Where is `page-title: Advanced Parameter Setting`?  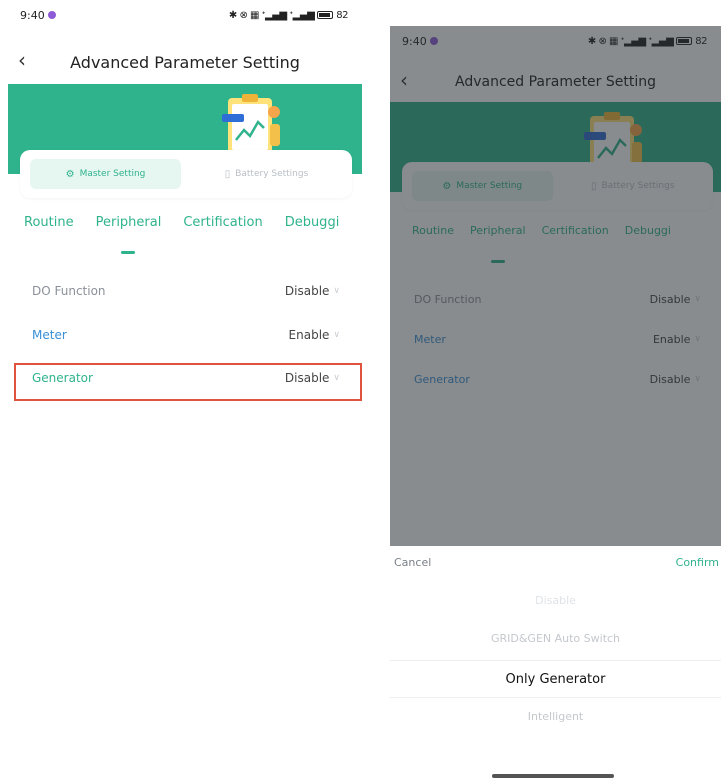 page-title: Advanced Parameter Setting is located at coordinates (185, 62).